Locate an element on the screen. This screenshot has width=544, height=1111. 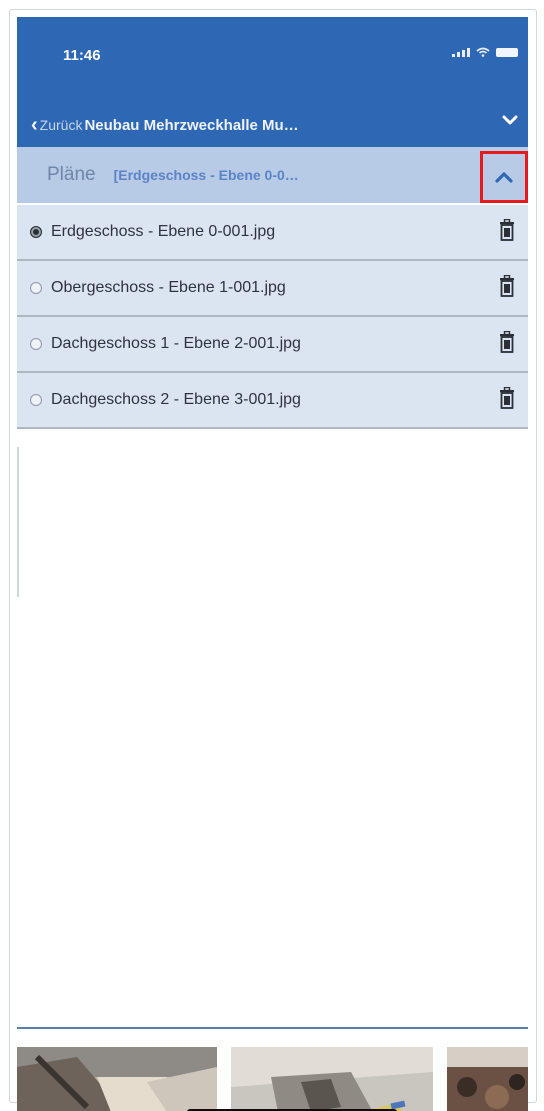
chevron-down-icon is located at coordinates (510, 120).